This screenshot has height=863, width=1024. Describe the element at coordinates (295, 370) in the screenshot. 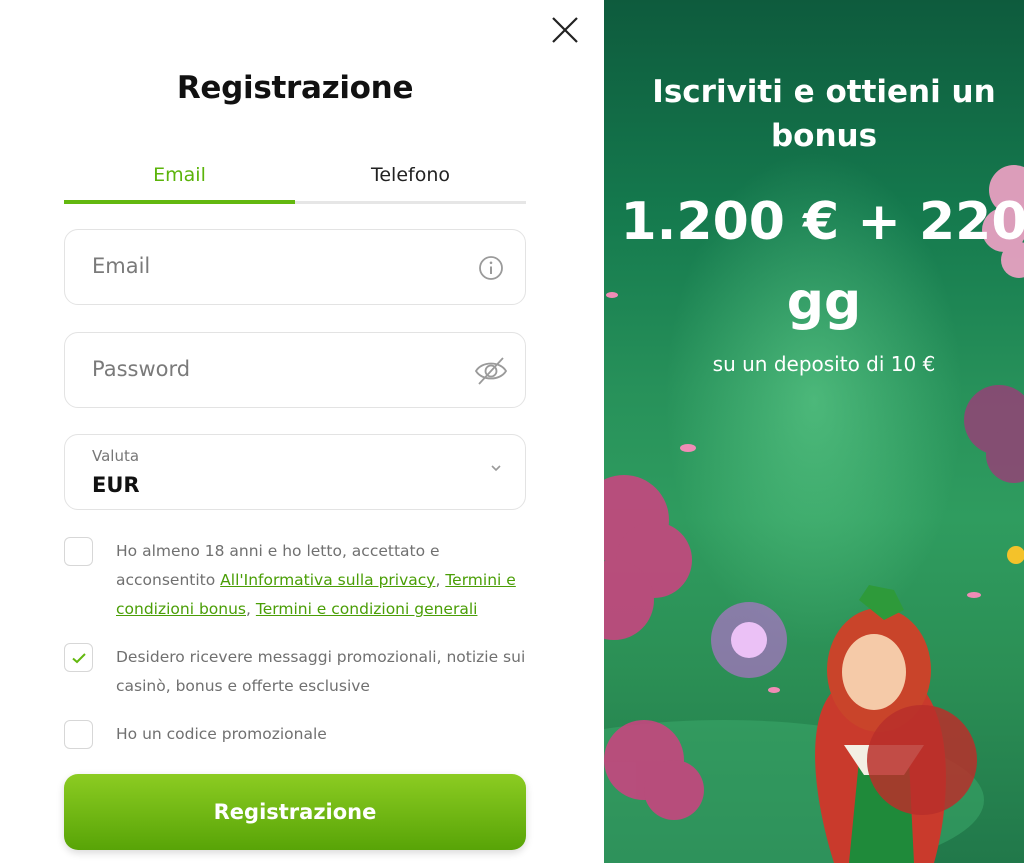

I see `password-field: Password` at that location.